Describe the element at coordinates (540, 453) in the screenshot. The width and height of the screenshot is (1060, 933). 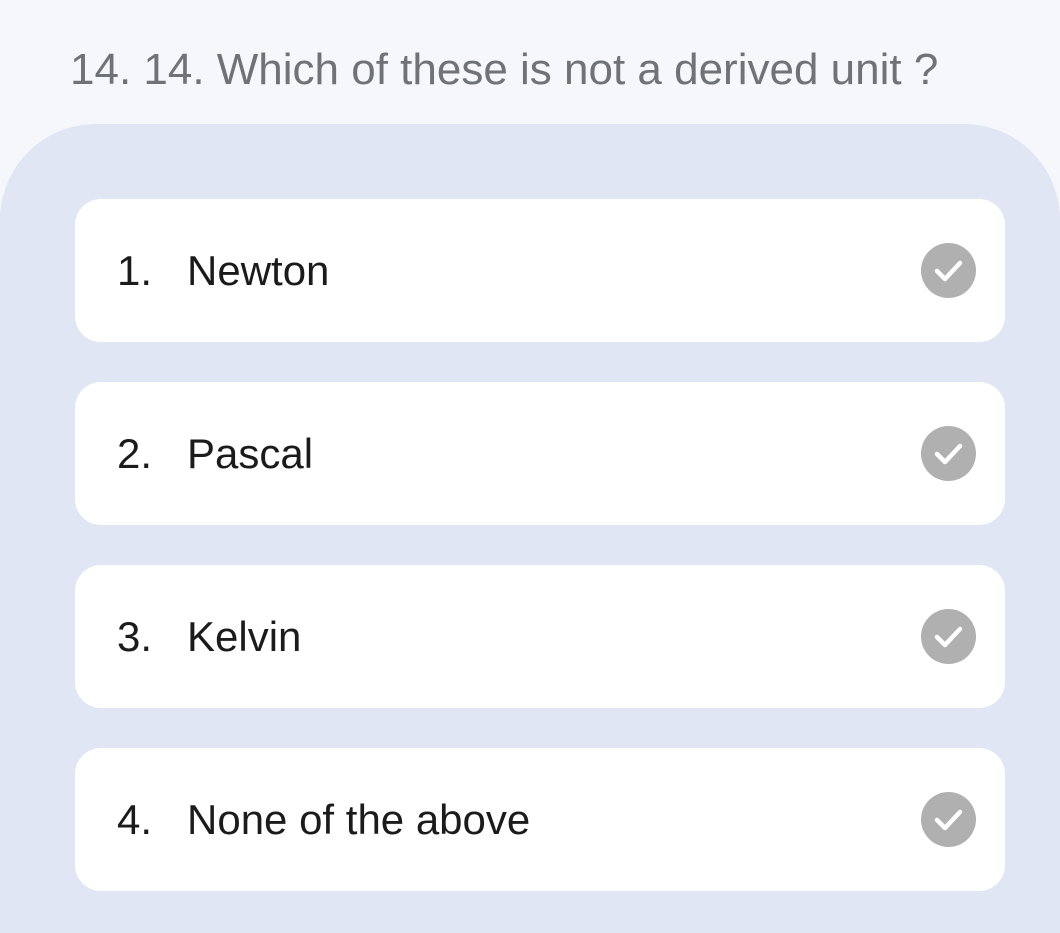
I see `option-2: 2. Pascal` at that location.